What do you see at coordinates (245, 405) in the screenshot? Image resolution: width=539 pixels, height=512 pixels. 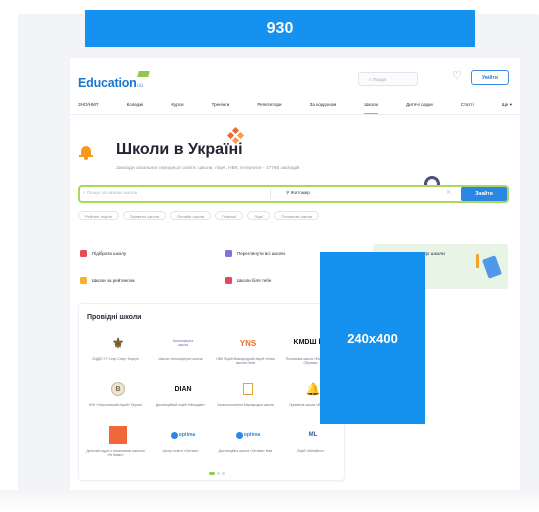 I see `school-name: Загальноосвітня Міжнародна школа` at bounding box center [245, 405].